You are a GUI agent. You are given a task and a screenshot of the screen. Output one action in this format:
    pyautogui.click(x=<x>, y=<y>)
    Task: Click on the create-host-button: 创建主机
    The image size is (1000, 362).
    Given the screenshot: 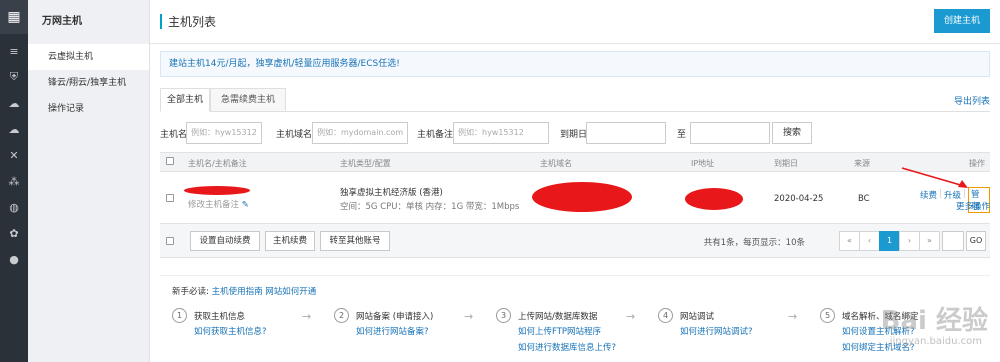 What is the action you would take?
    pyautogui.click(x=962, y=21)
    